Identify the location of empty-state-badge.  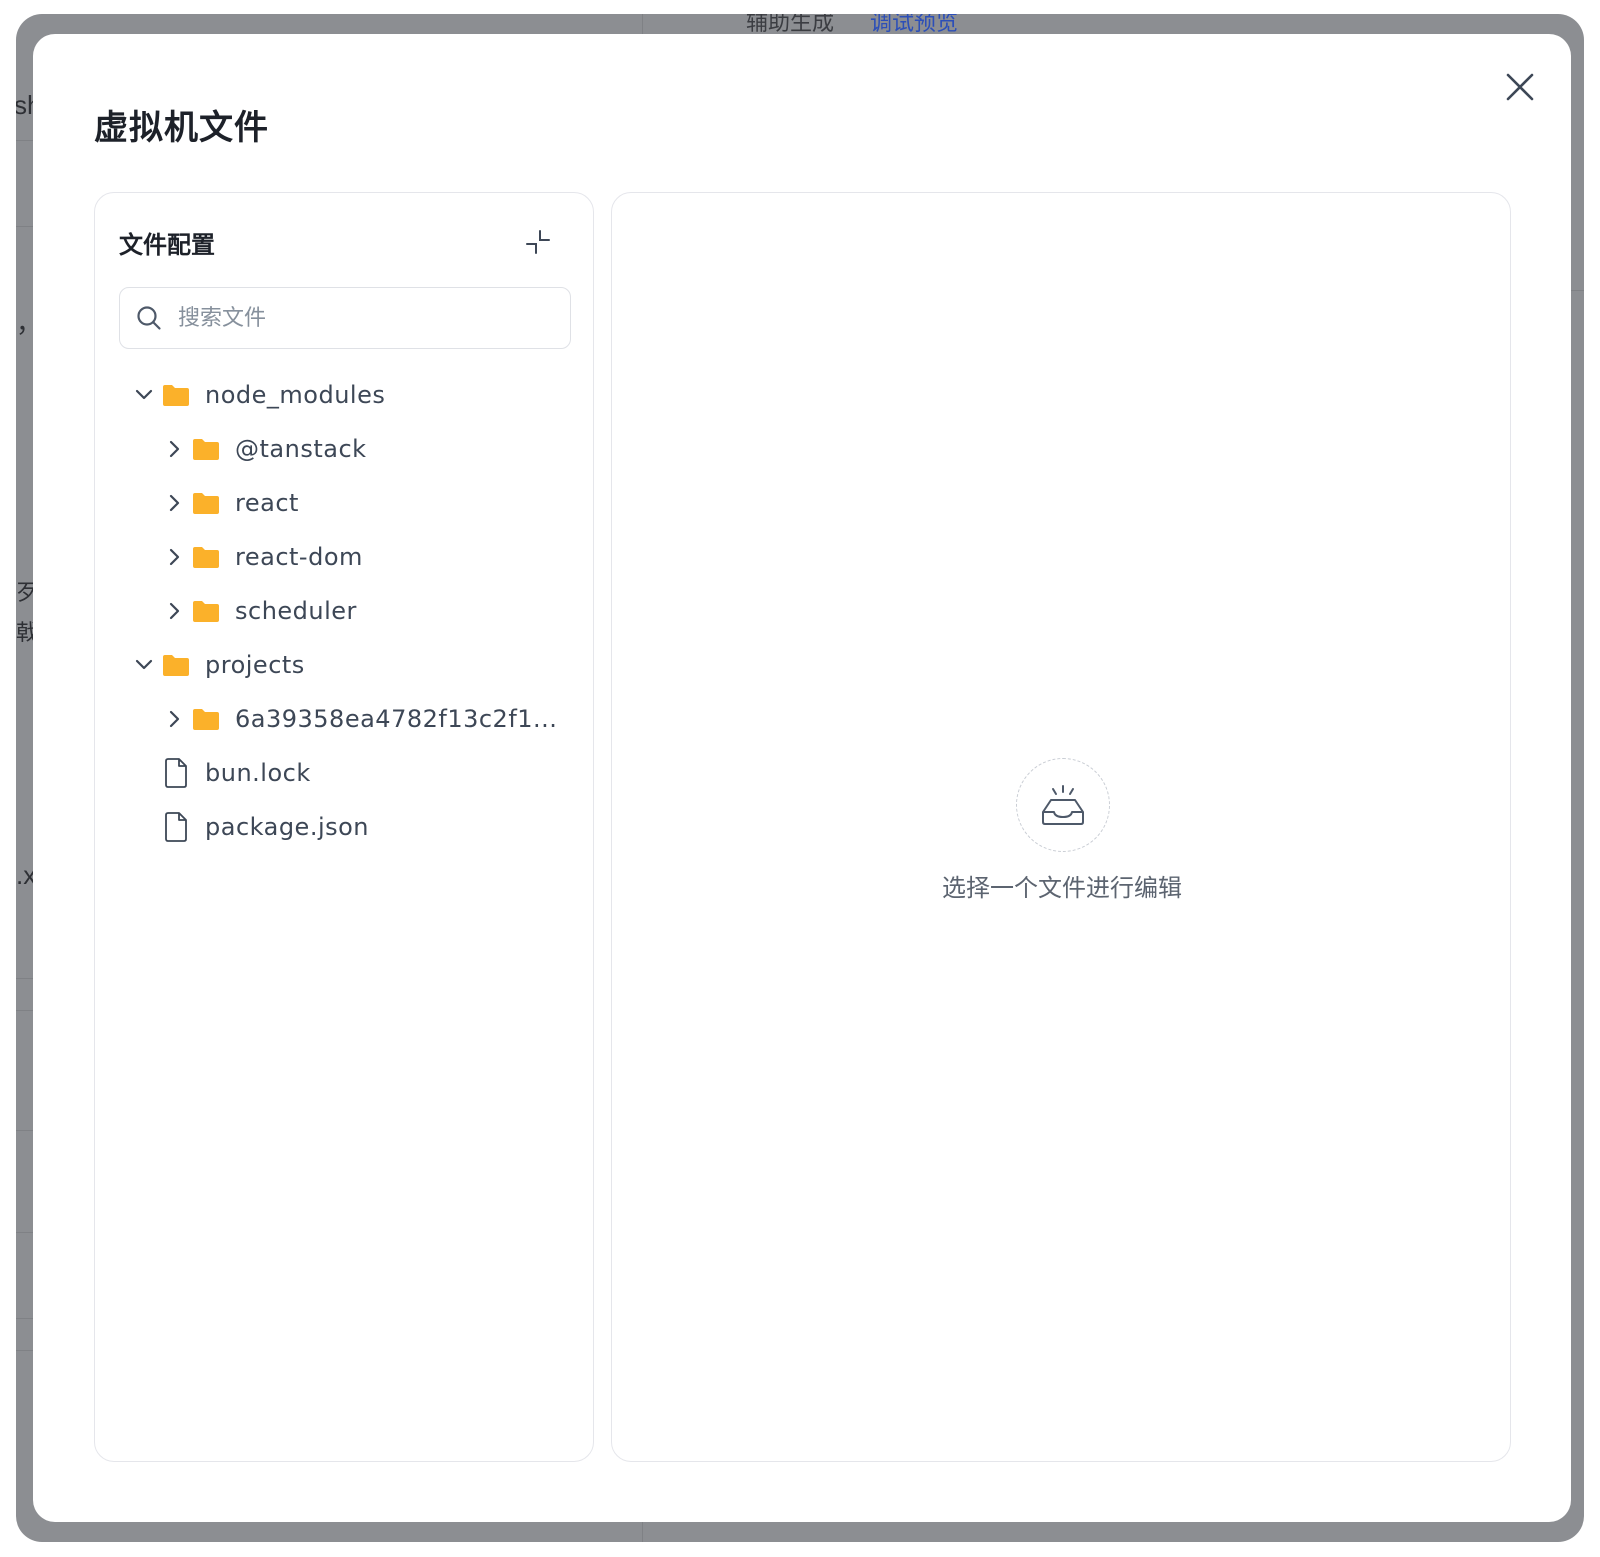
(1063, 805).